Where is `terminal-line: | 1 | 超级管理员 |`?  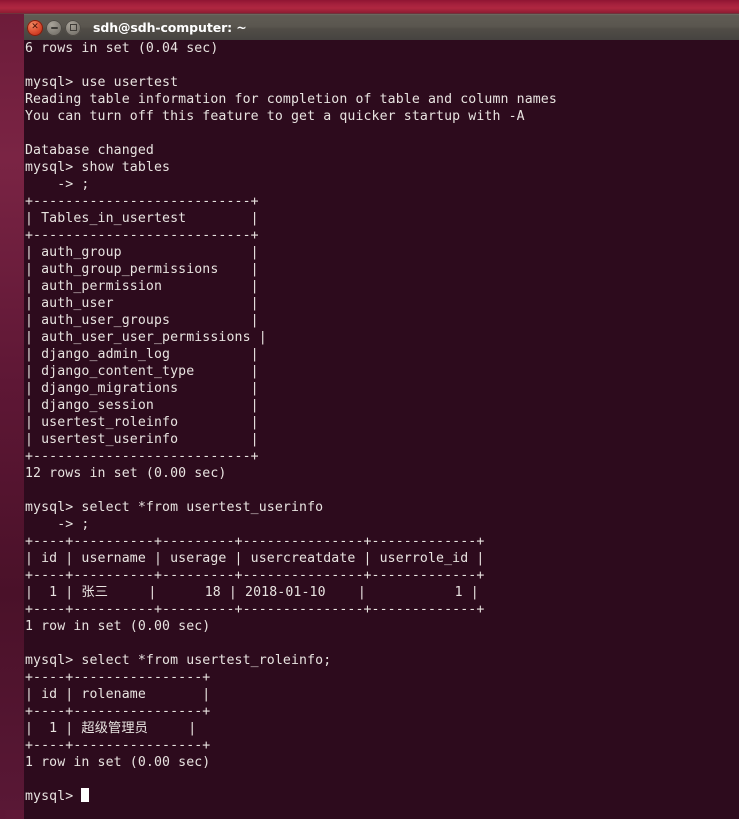
terminal-line: | 1 | 超级管理员 | is located at coordinates (111, 728).